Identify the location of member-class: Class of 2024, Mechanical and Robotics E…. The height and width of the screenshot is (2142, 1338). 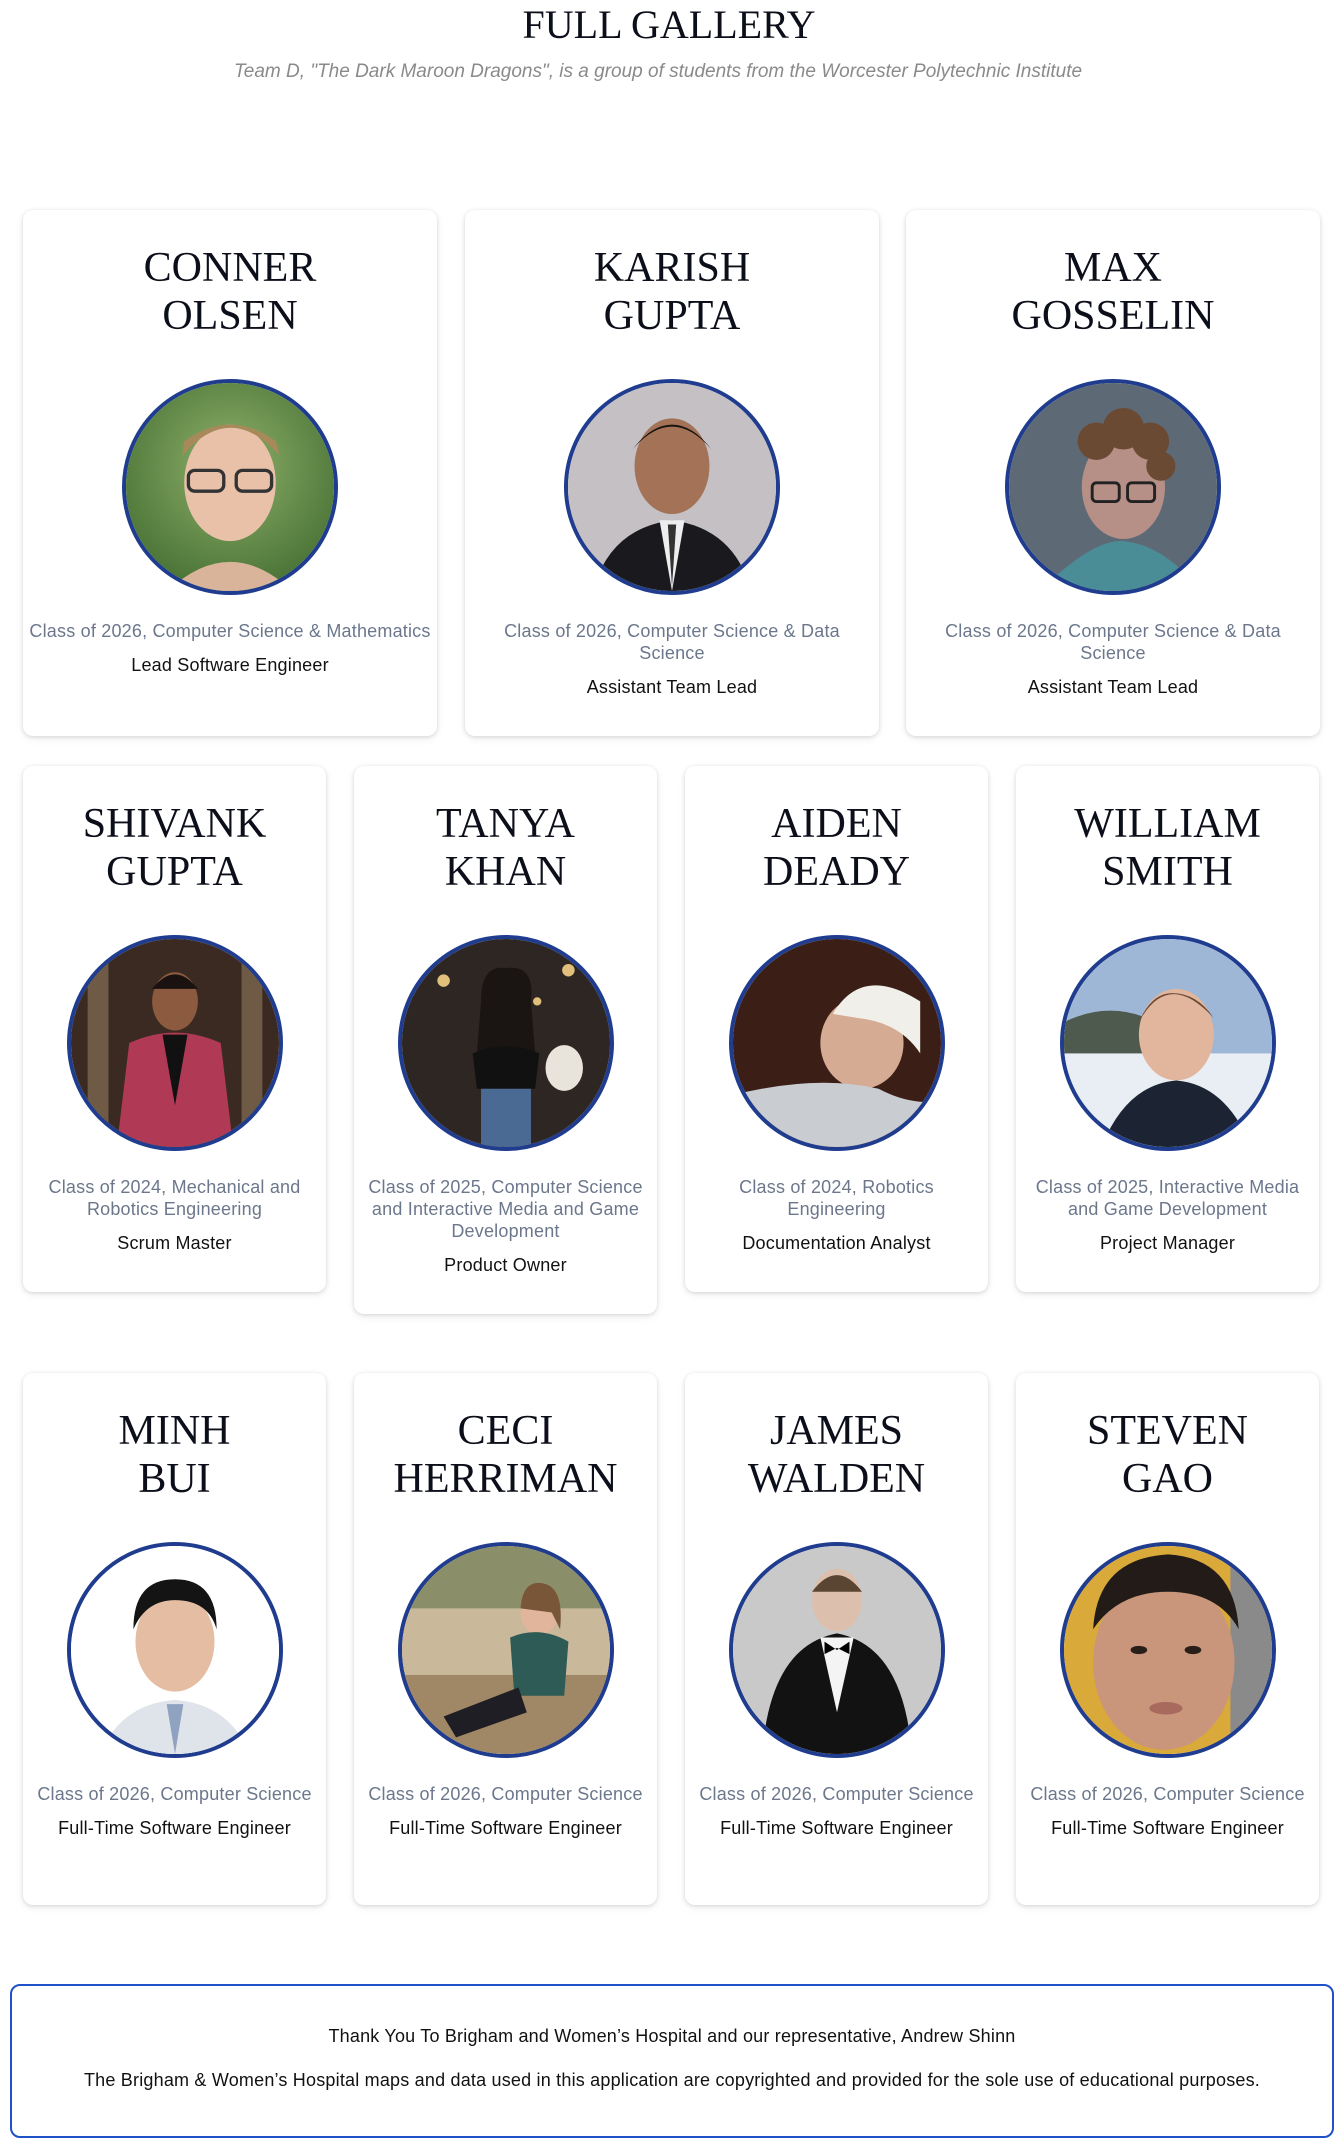
(174, 1198).